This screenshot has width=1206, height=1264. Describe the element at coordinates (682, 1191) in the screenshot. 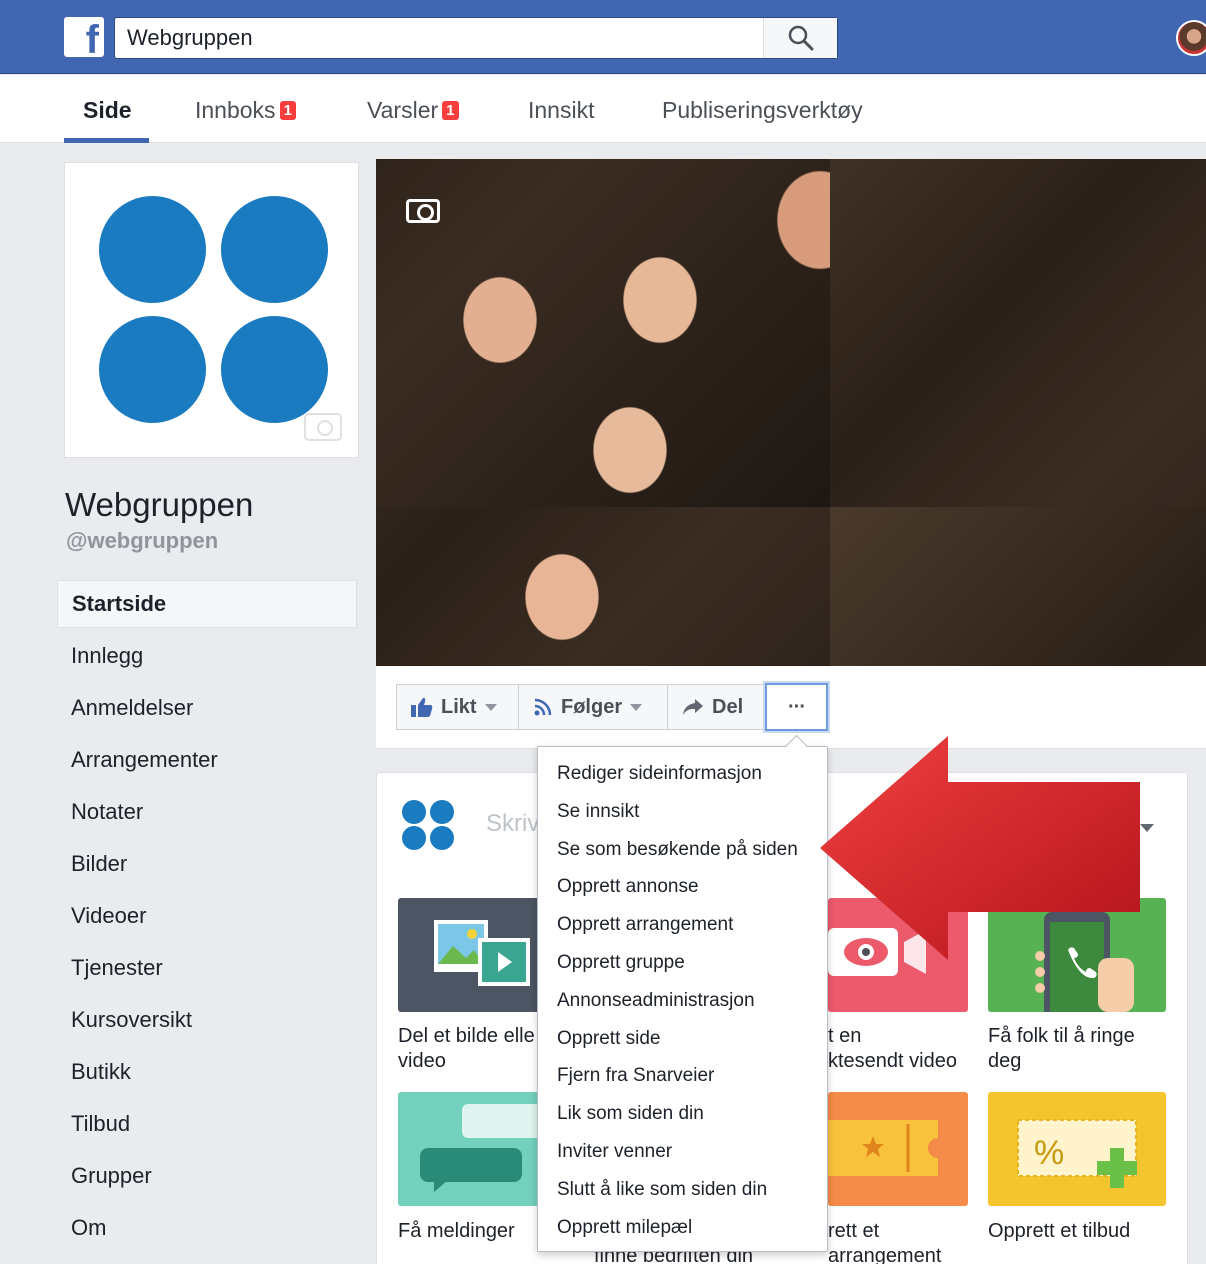

I see `menu-item-slutt-a-like: Slutt å like som siden din` at that location.